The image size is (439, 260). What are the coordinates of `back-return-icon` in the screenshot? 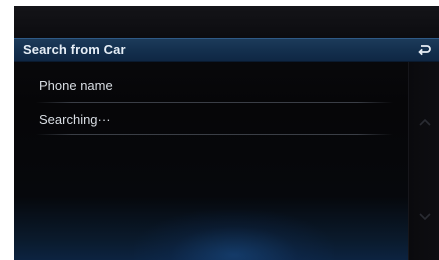 It's located at (424, 50).